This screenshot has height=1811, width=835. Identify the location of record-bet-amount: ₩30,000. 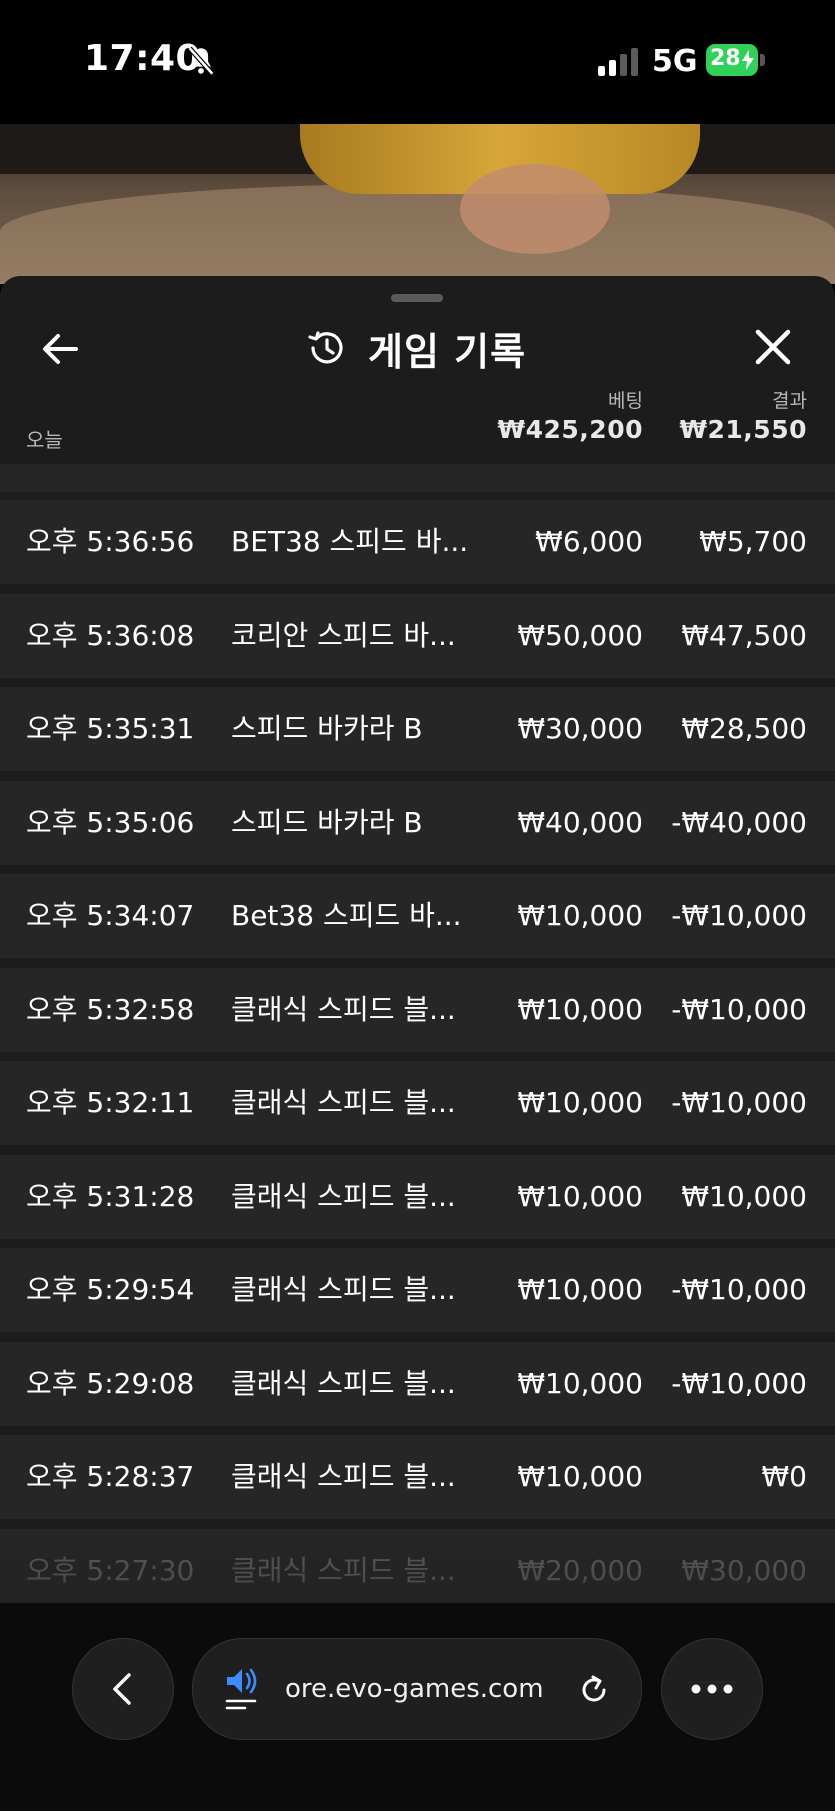
(580, 728).